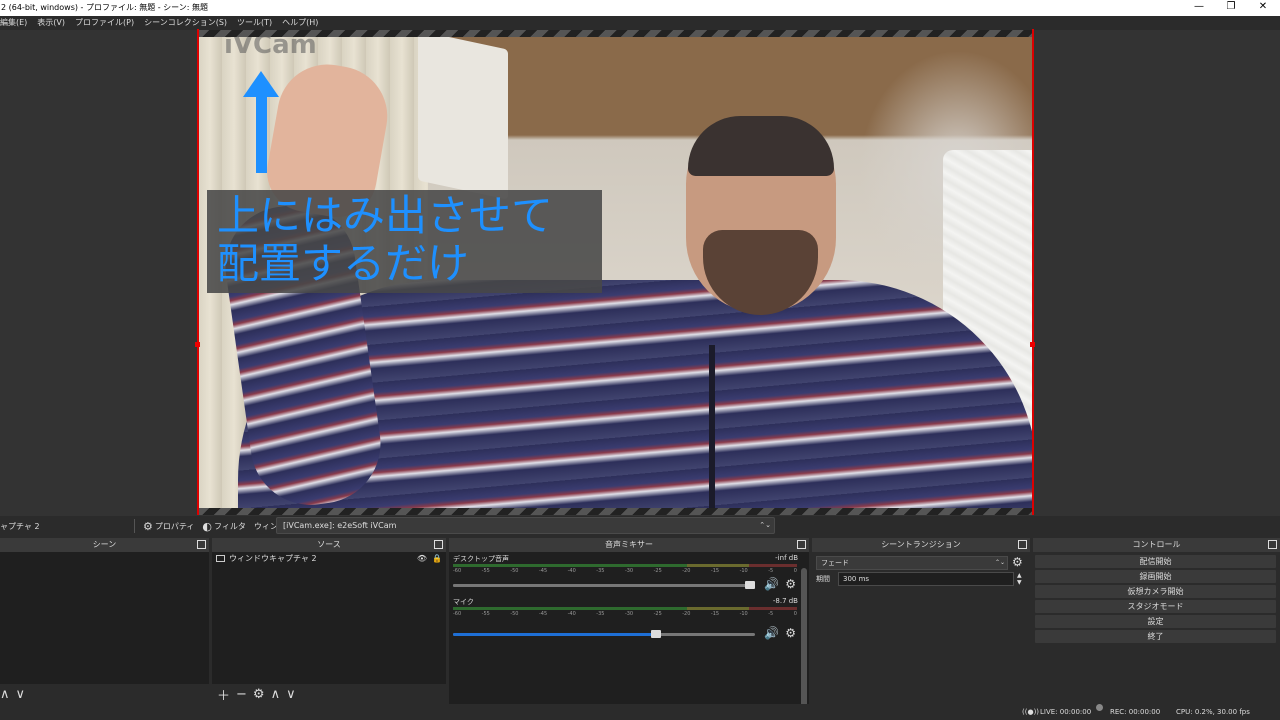 This screenshot has width=1280, height=720. What do you see at coordinates (1231, 8) in the screenshot?
I see `maximize-button: ❐` at bounding box center [1231, 8].